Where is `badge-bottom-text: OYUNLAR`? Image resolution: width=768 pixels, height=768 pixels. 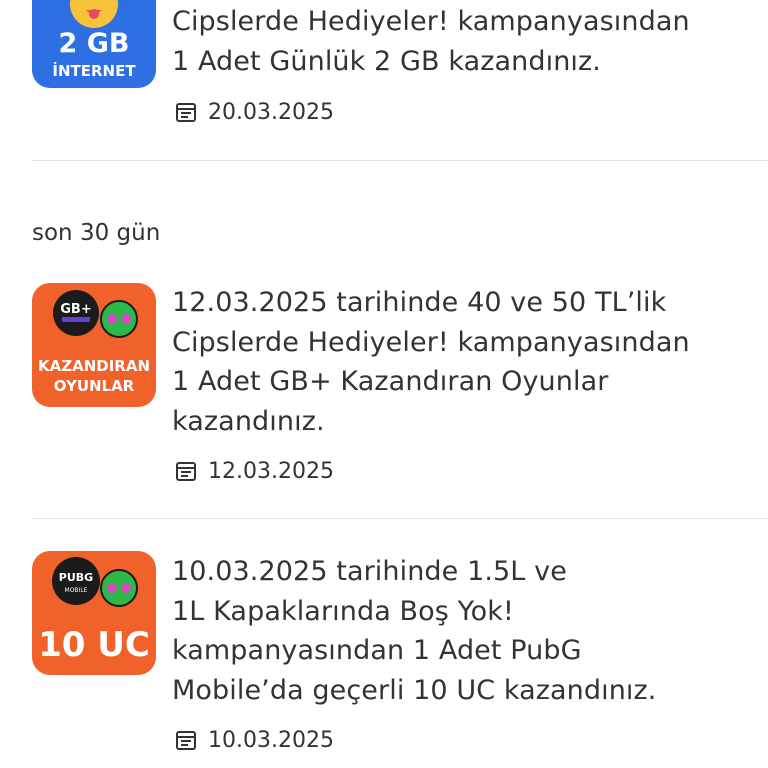
badge-bottom-text: OYUNLAR is located at coordinates (94, 386).